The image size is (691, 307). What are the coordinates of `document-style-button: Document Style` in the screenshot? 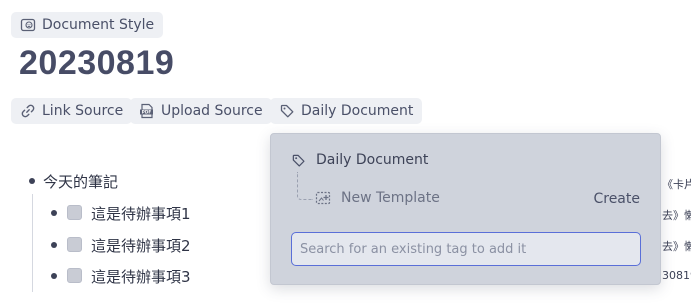 It's located at (87, 25).